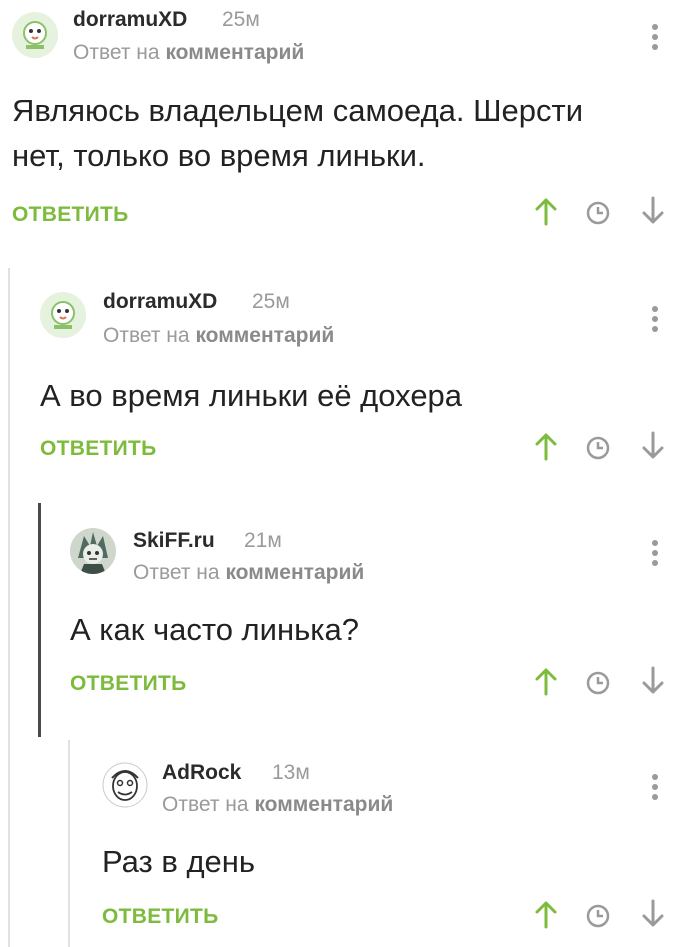 The image size is (681, 947). Describe the element at coordinates (291, 772) in the screenshot. I see `comment-time: 13м` at that location.